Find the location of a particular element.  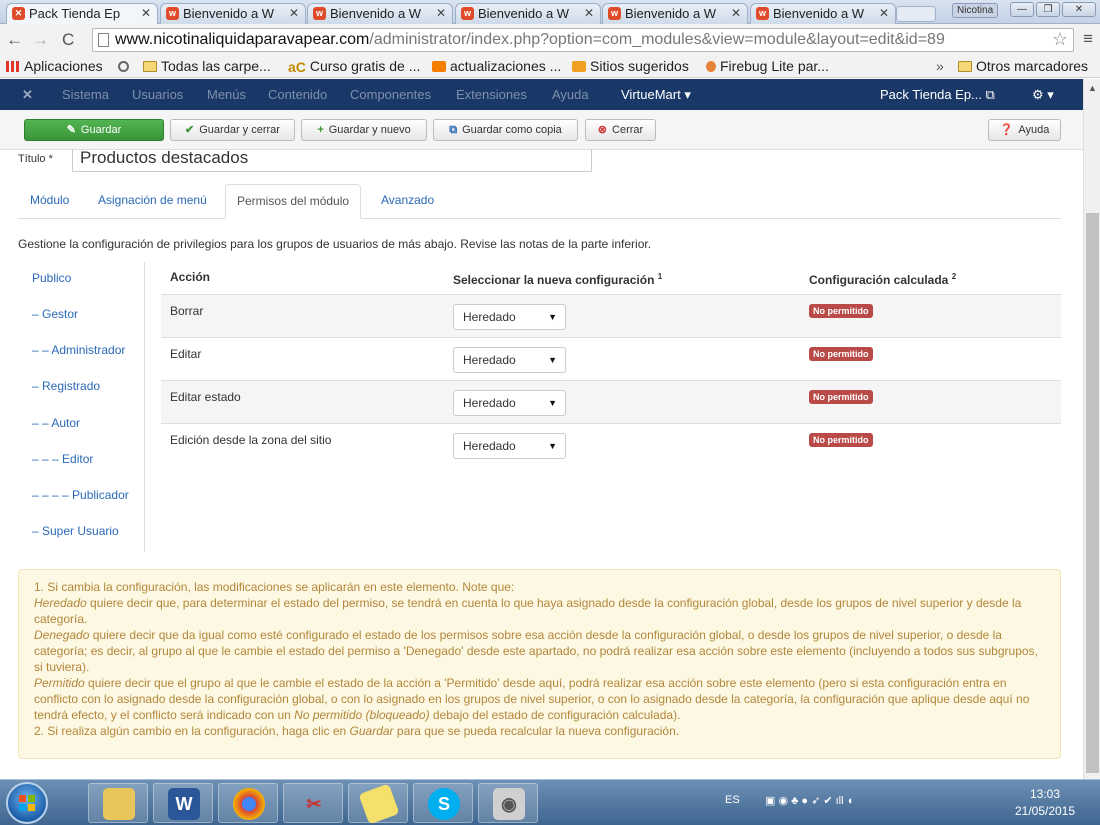

settings-menu: ⚙ ▾ is located at coordinates (1043, 94).